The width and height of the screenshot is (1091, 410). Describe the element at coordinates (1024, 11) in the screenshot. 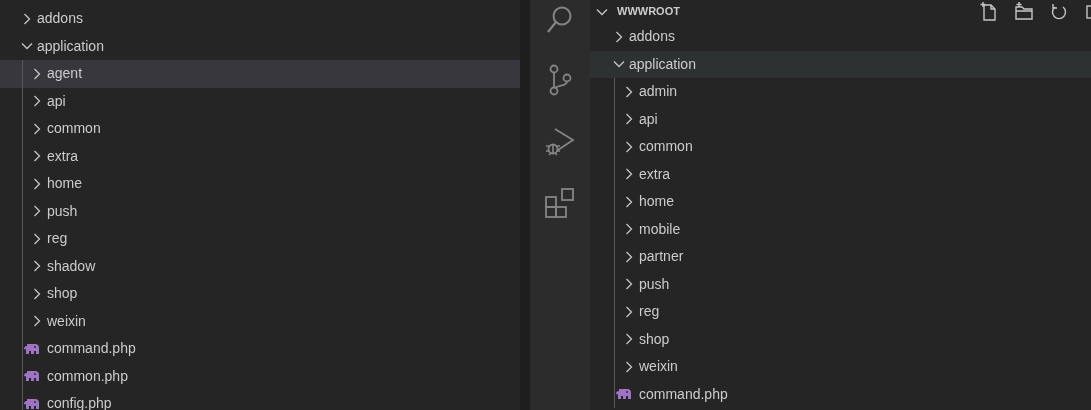

I see `new-folder-icon` at that location.